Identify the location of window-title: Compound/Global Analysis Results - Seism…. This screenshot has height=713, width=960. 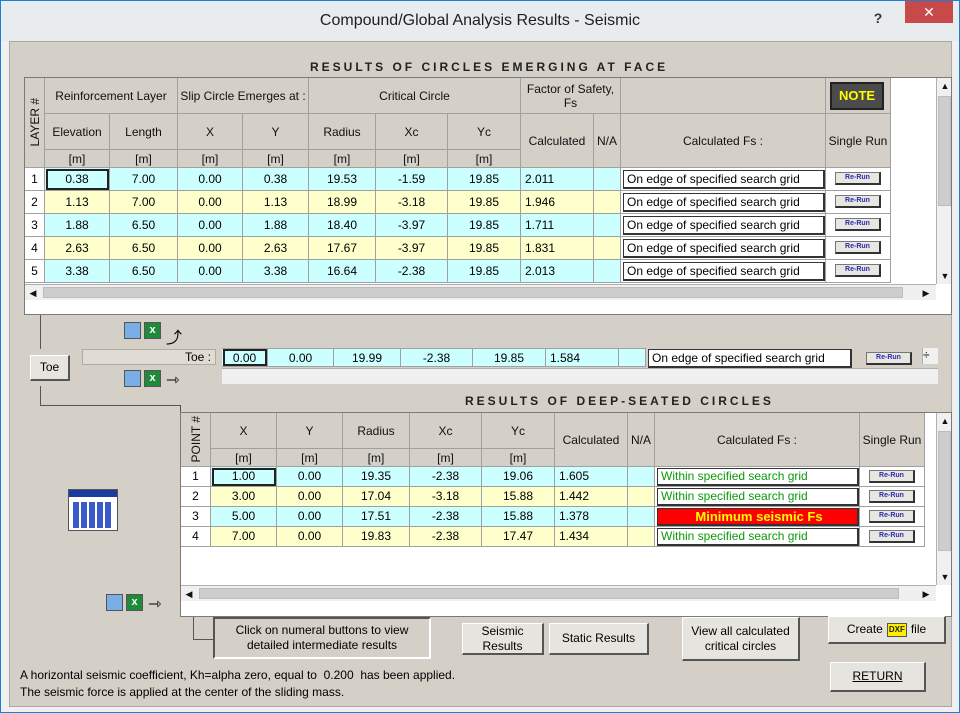
(480, 20).